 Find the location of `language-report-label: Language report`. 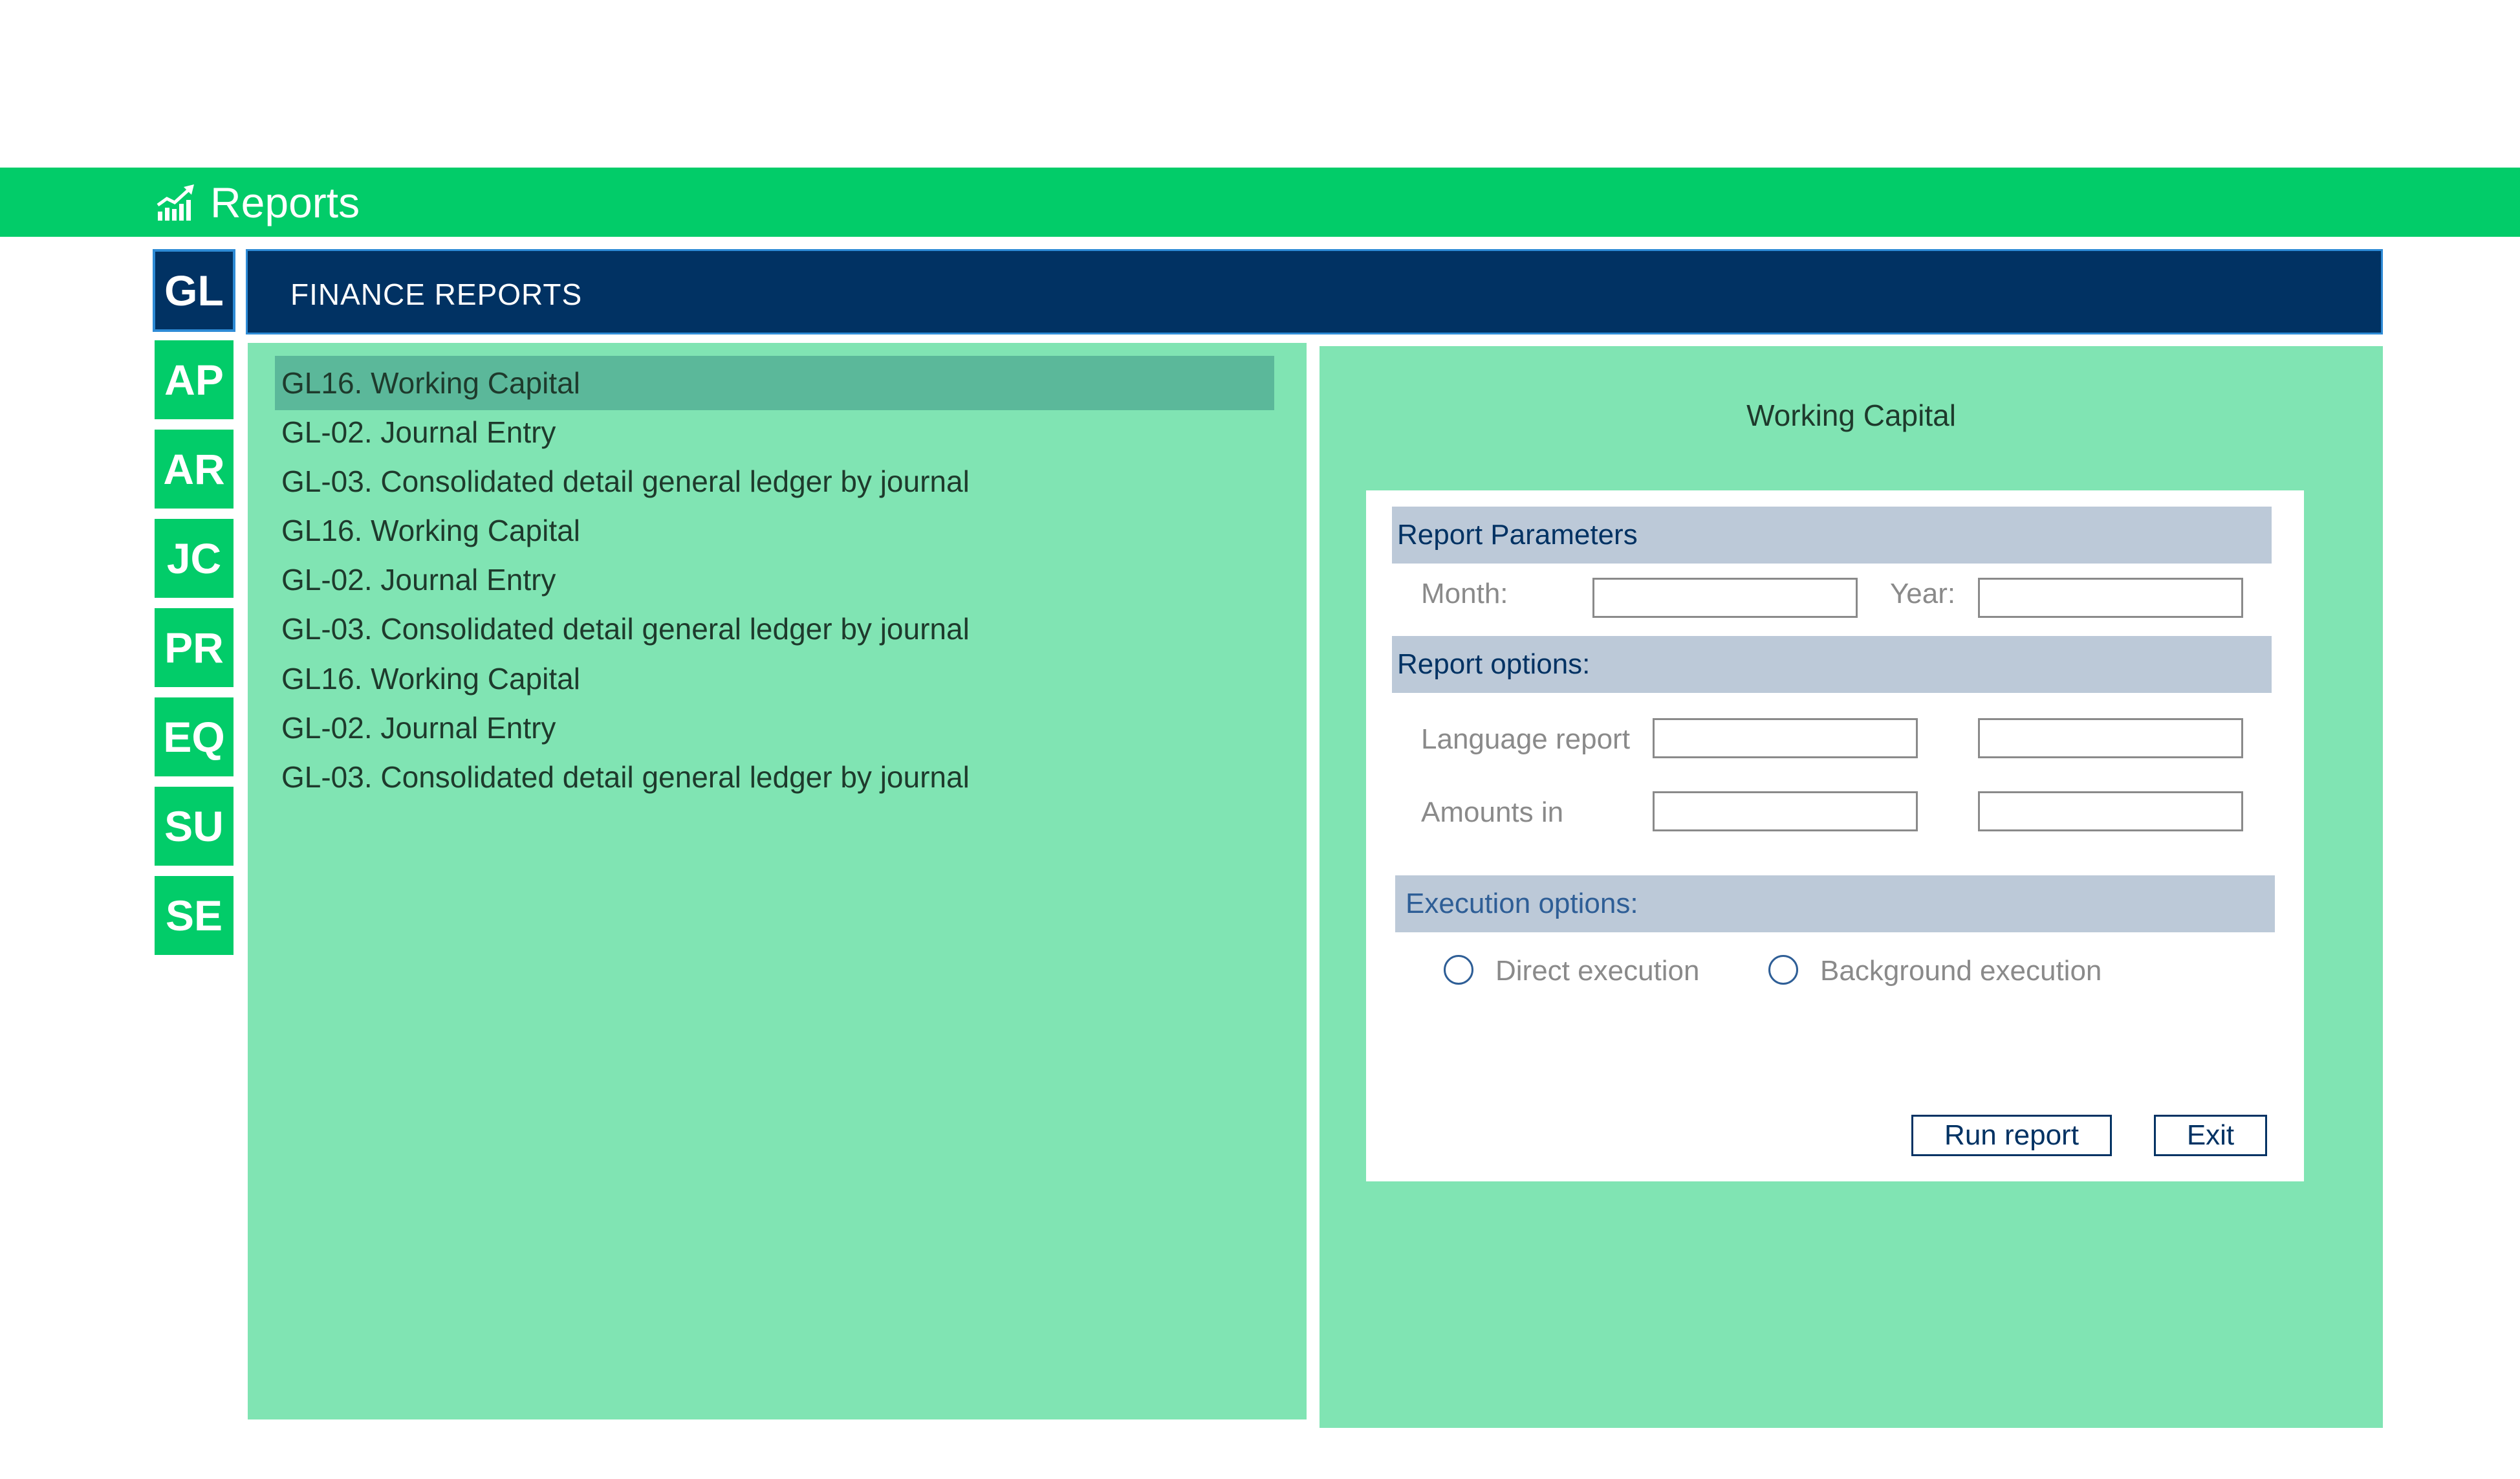

language-report-label: Language report is located at coordinates (1525, 739).